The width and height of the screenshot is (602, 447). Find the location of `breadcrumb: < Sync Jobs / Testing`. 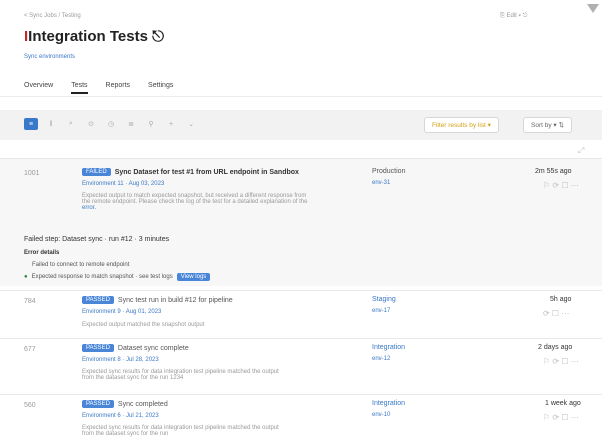

breadcrumb: < Sync Jobs / Testing is located at coordinates (52, 16).